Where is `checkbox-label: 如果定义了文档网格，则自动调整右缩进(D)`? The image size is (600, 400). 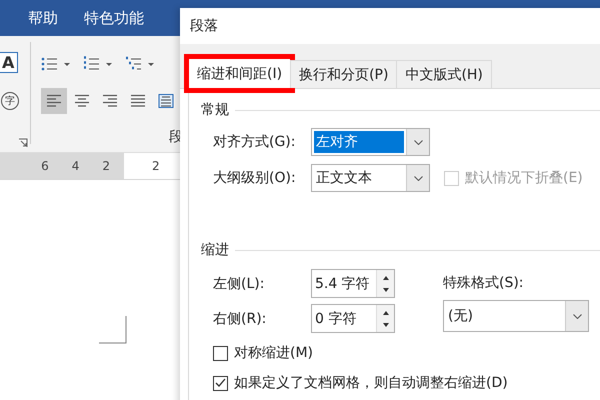 checkbox-label: 如果定义了文档网格，则自动调整右缩进(D) is located at coordinates (371, 383).